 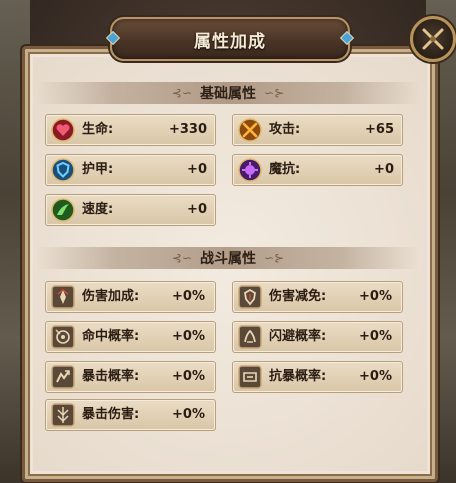 What do you see at coordinates (113, 38) in the screenshot?
I see `gem-left-icon` at bounding box center [113, 38].